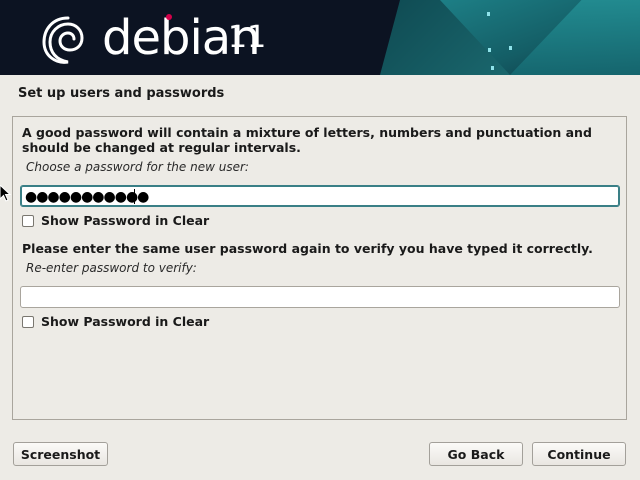 The image size is (640, 480). Describe the element at coordinates (476, 454) in the screenshot. I see `go-back-button: Go Back` at that location.